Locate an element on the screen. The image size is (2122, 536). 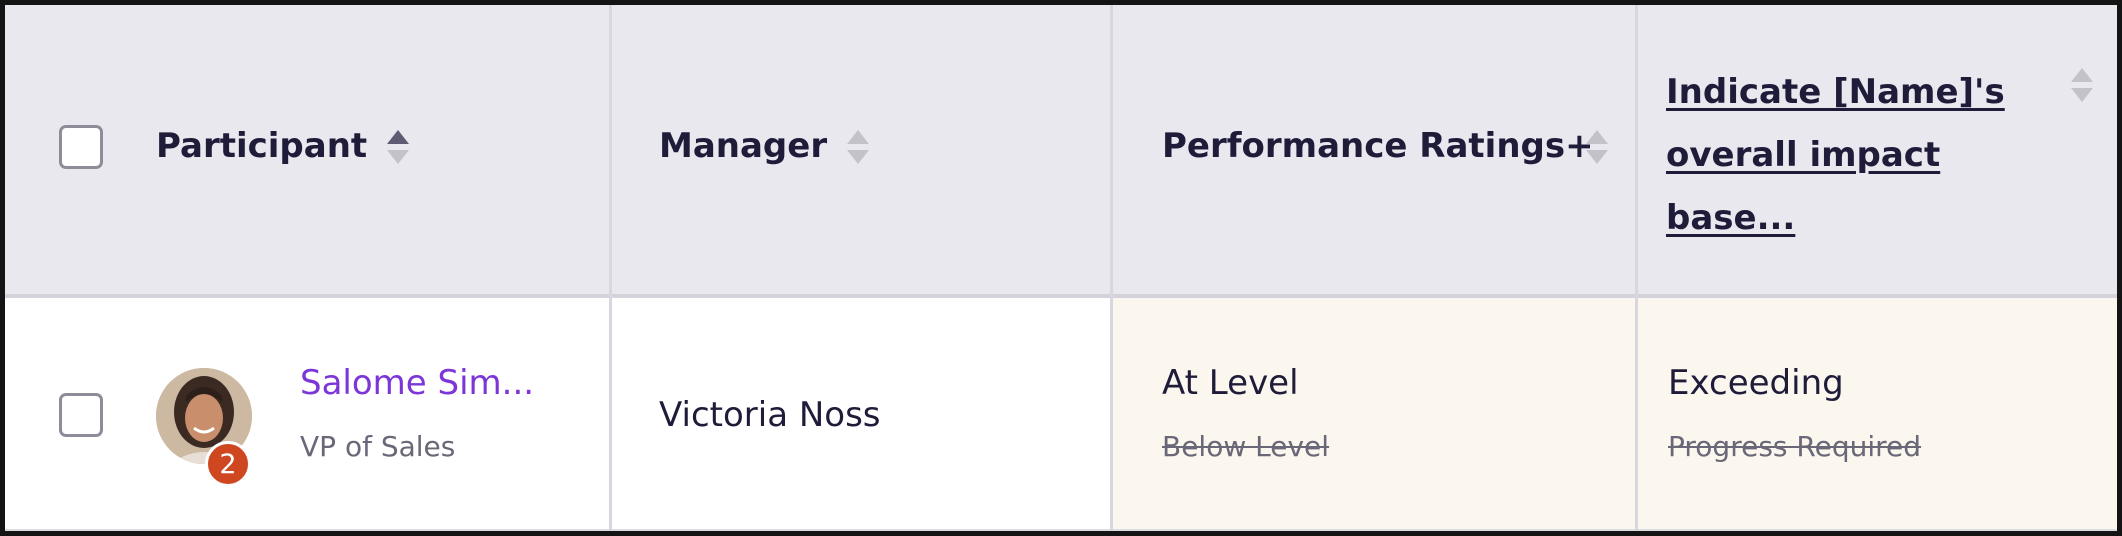
column-header-performance-ratings: Performance Ratings+ is located at coordinates (1378, 146).